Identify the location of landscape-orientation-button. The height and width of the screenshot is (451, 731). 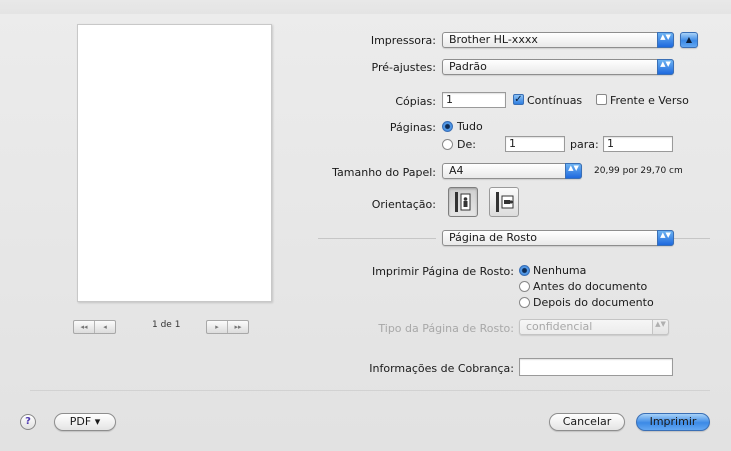
(504, 202).